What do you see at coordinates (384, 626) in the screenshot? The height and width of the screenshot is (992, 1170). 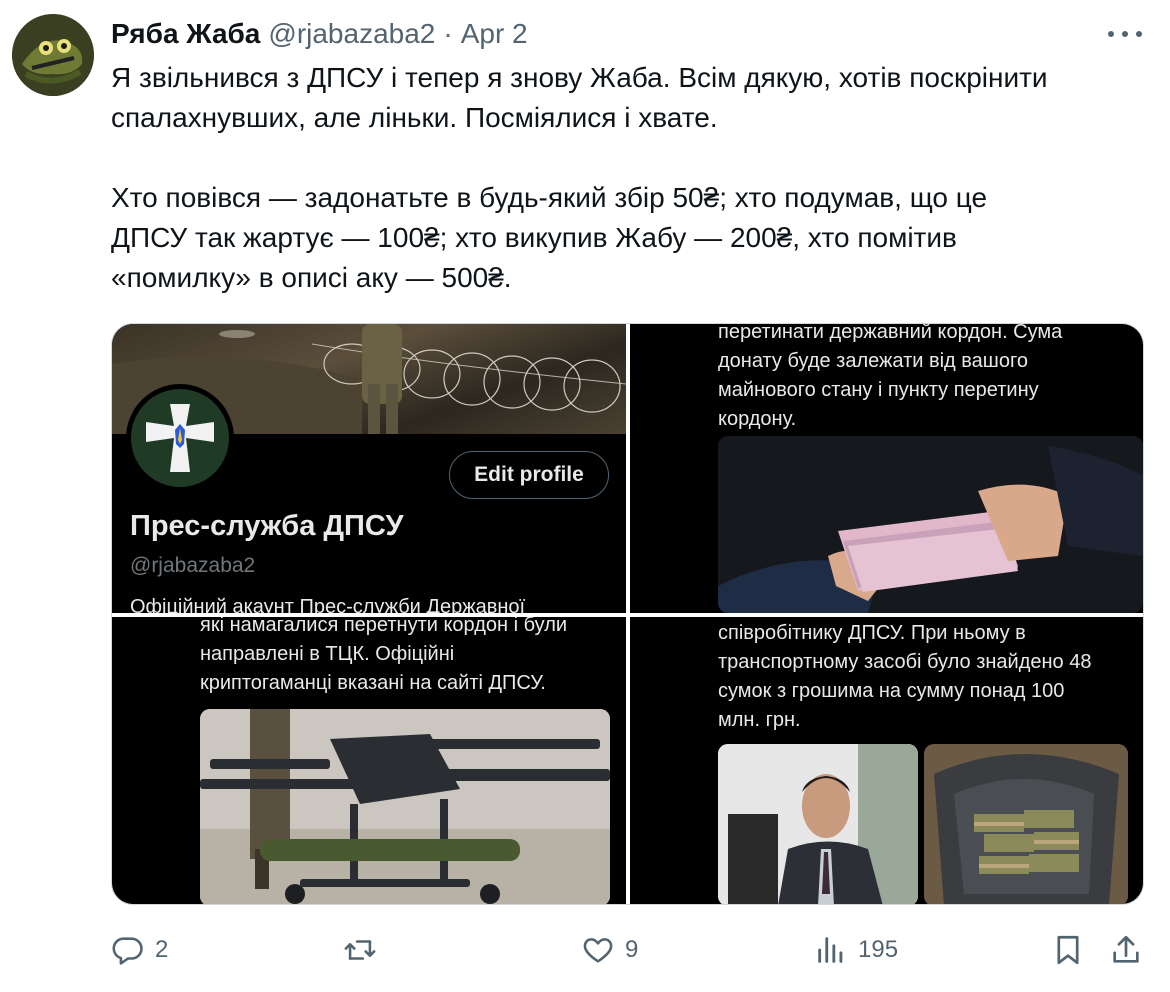 I see `screenshot-line: які намагалися перетнути кордон і були` at bounding box center [384, 626].